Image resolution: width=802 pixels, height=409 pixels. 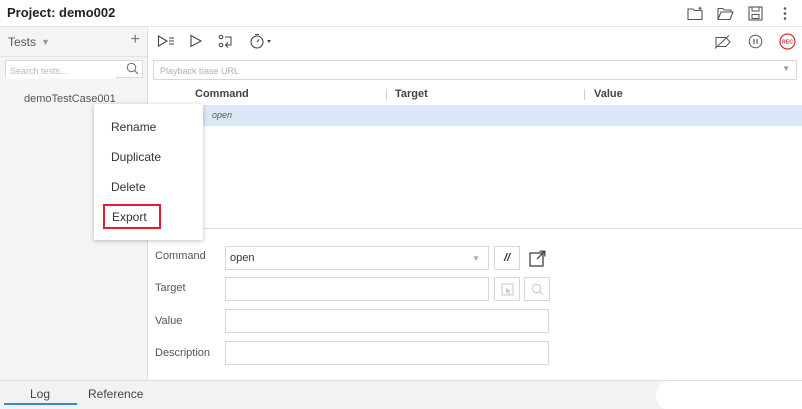 I want to click on target-label: Target, so click(x=170, y=288).